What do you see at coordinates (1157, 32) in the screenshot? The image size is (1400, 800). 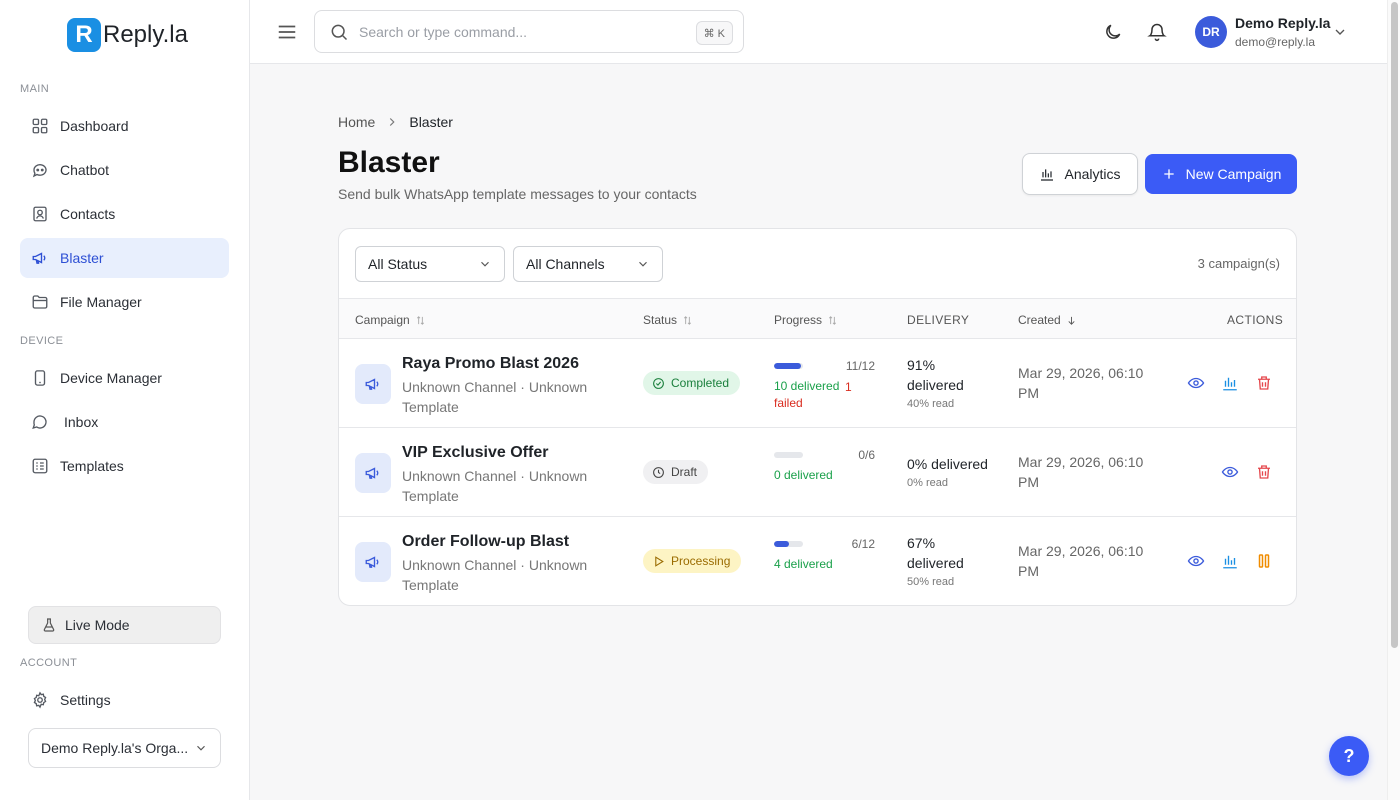 I see `bell-icon` at bounding box center [1157, 32].